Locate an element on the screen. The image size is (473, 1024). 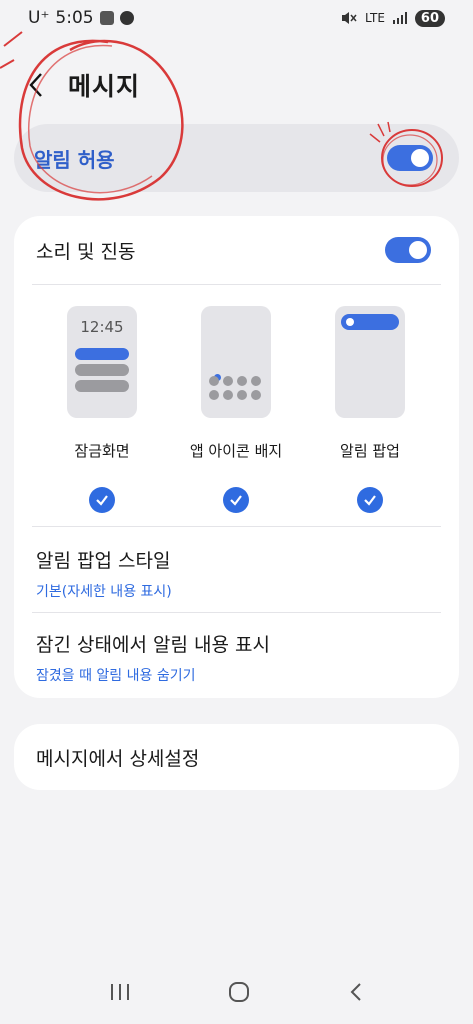
status-bar: U⁺ 5:05 LTE 60 is located at coordinates (236, 18).